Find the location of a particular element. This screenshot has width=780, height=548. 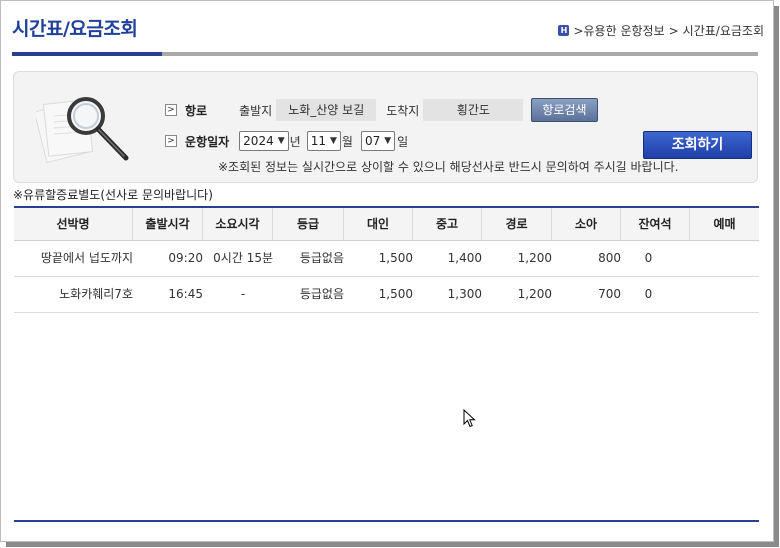

col-duration: 소요시각 is located at coordinates (238, 224).